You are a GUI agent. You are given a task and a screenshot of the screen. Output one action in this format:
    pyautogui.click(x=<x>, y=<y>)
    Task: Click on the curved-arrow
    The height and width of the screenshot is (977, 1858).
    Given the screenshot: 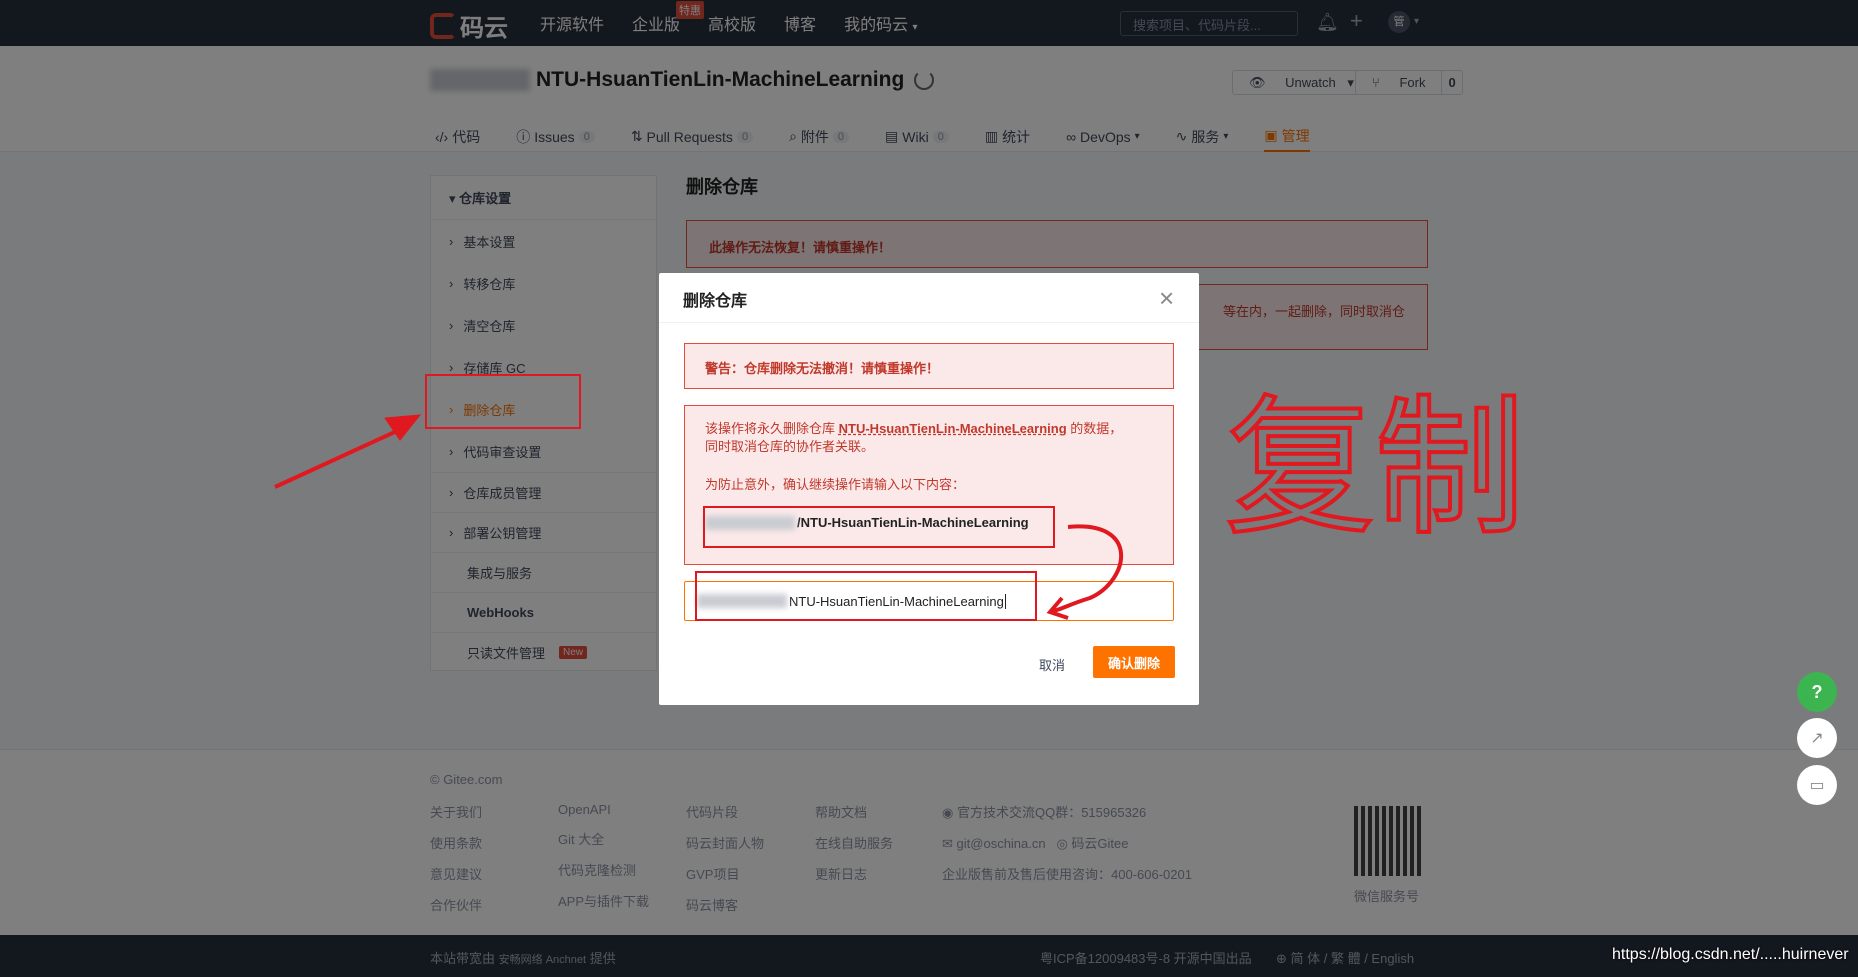 What is the action you would take?
    pyautogui.click(x=1084, y=572)
    